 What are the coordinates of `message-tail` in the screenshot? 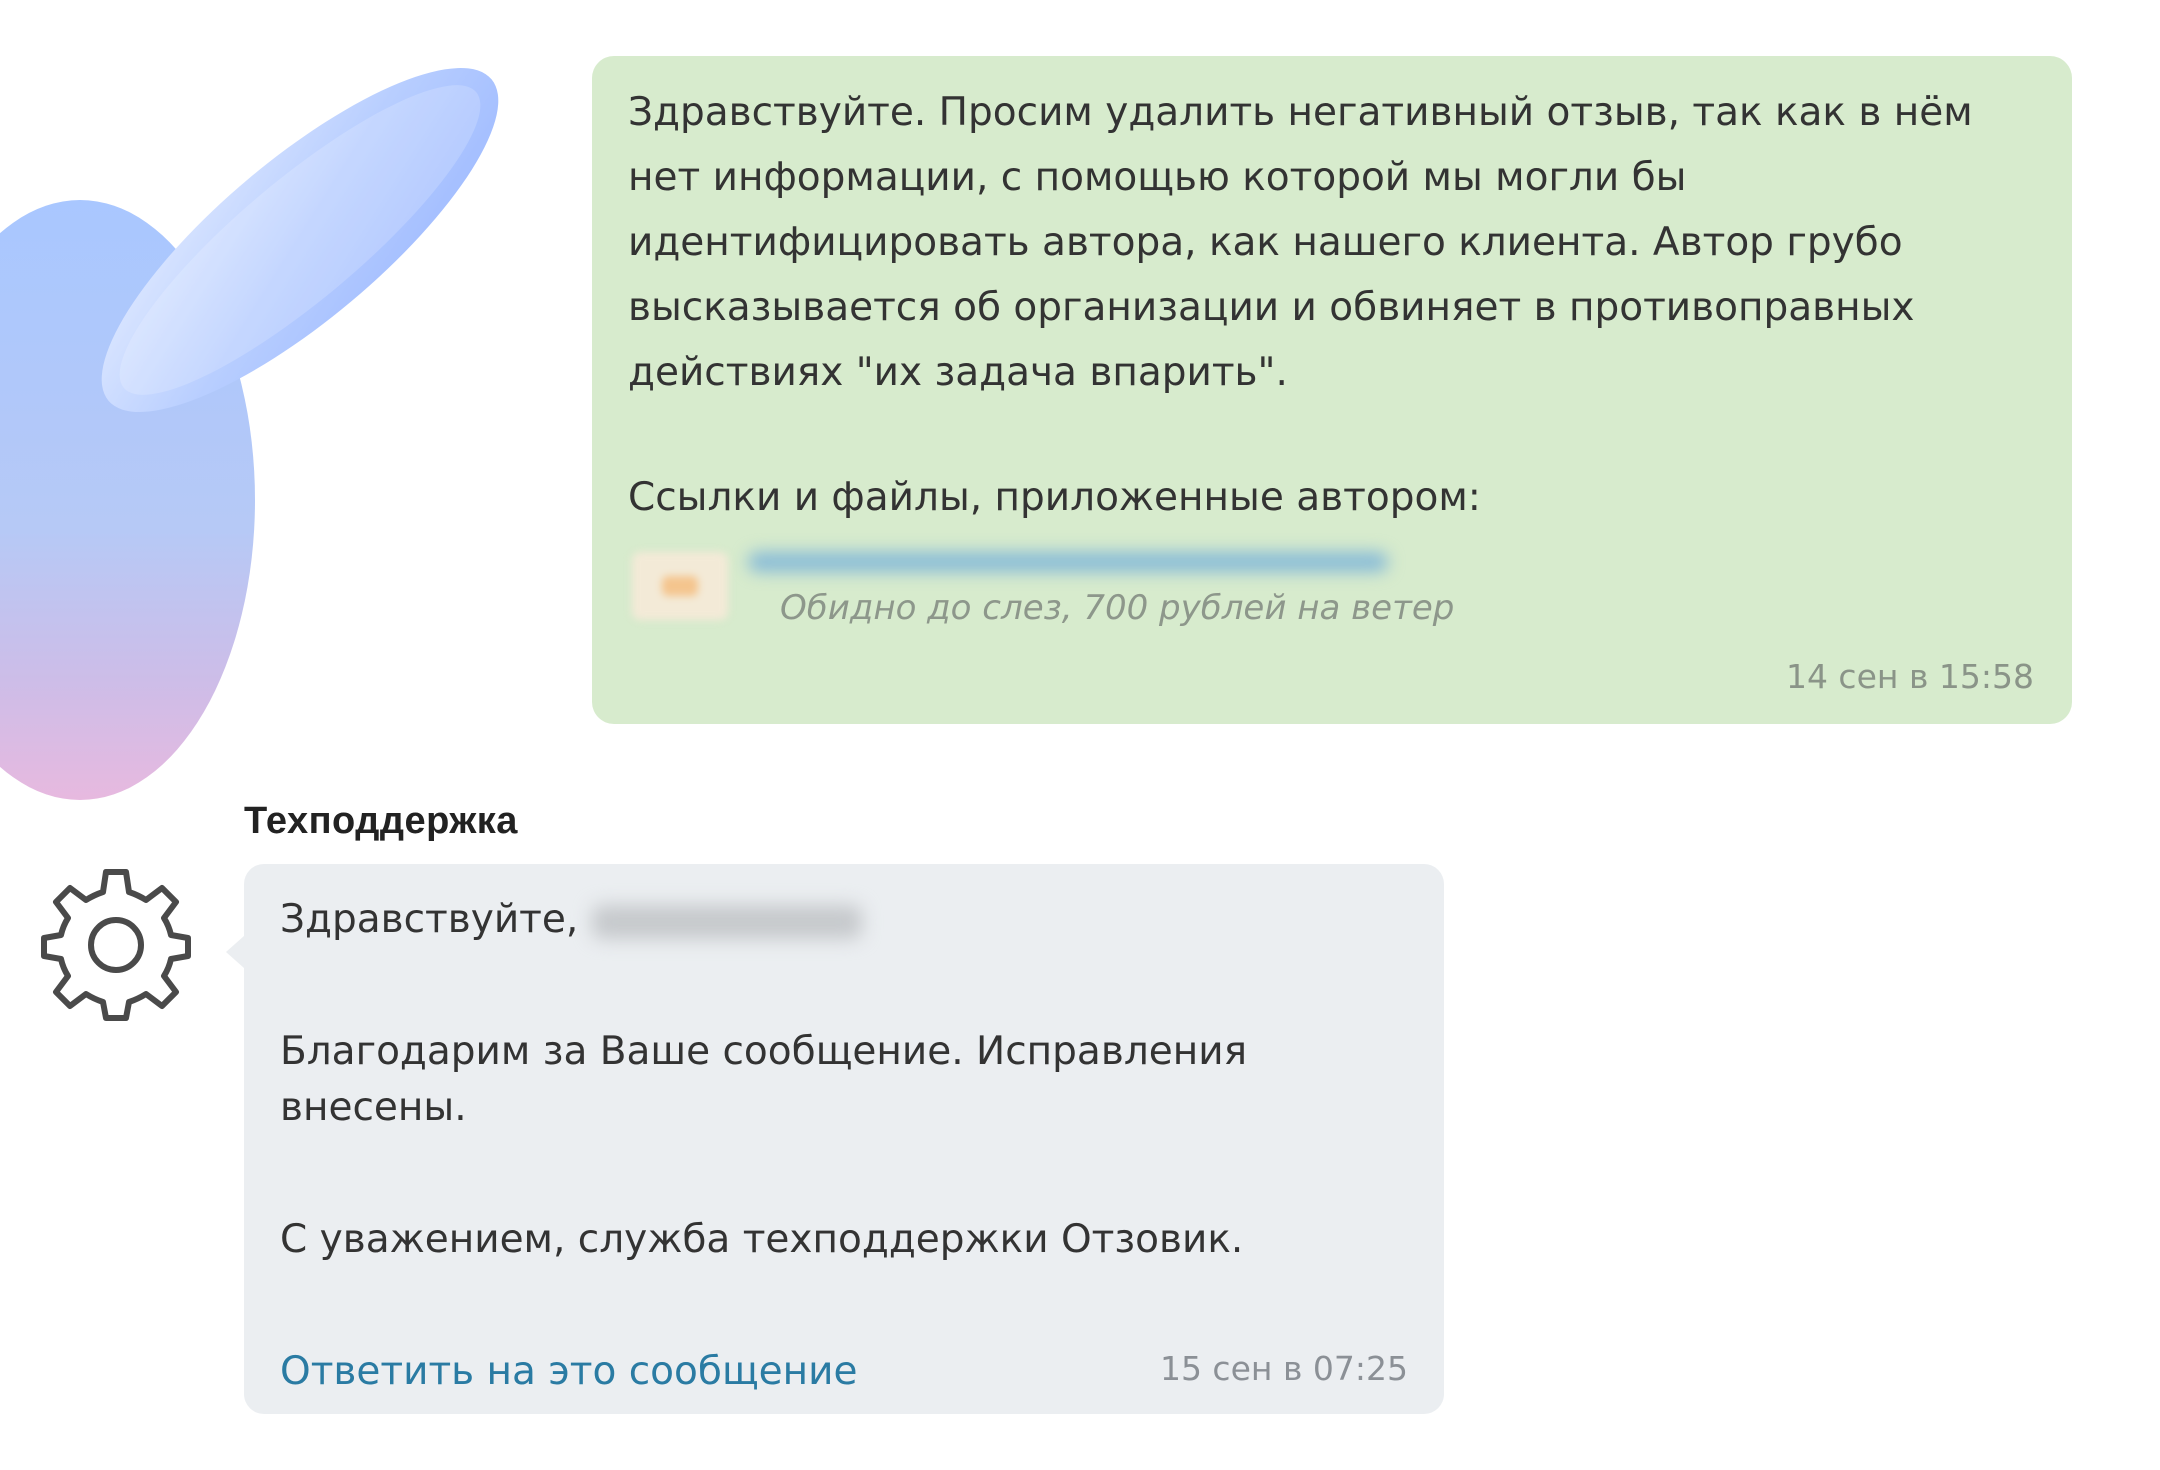 It's located at (235, 952).